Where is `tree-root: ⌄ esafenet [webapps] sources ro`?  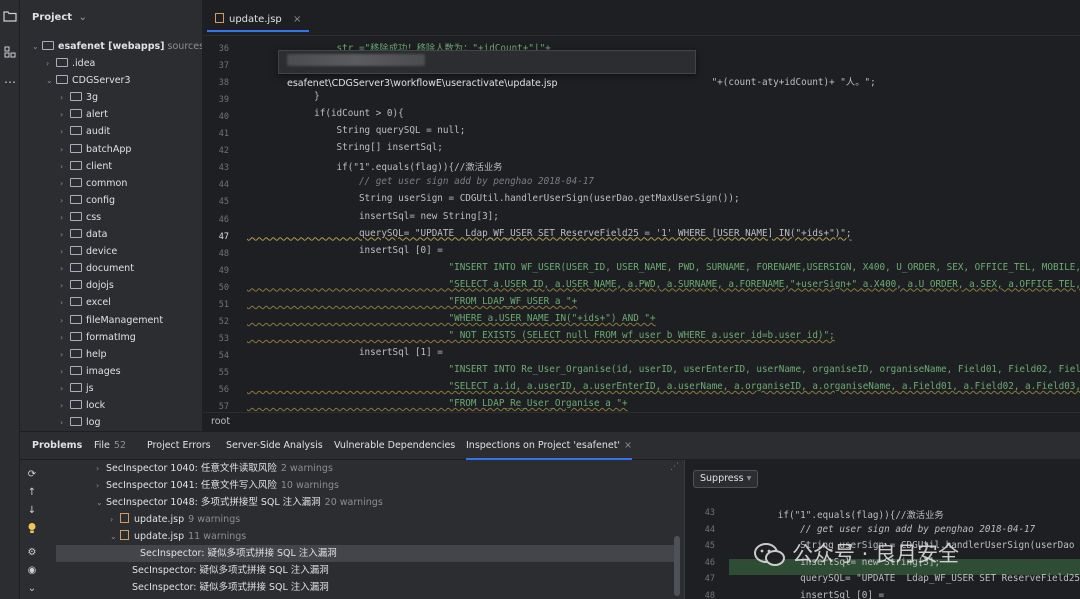
tree-root: ⌄ esafenet [webapps] sources ro is located at coordinates (117, 46).